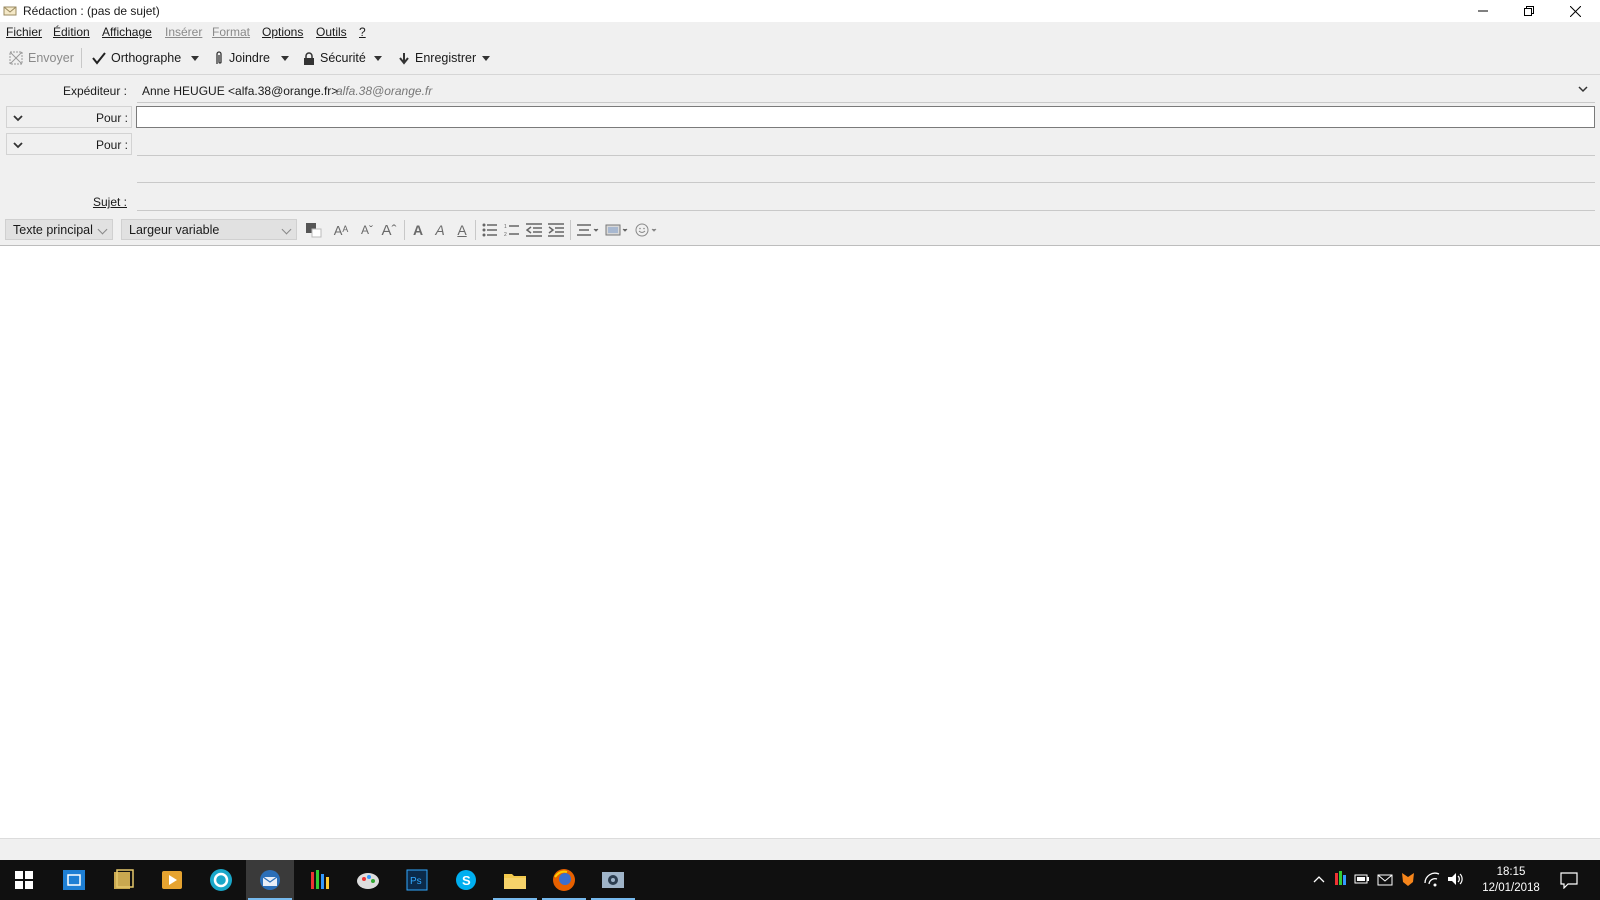 Image resolution: width=1600 pixels, height=900 pixels. Describe the element at coordinates (331, 32) in the screenshot. I see `menu-outils: Outils` at that location.